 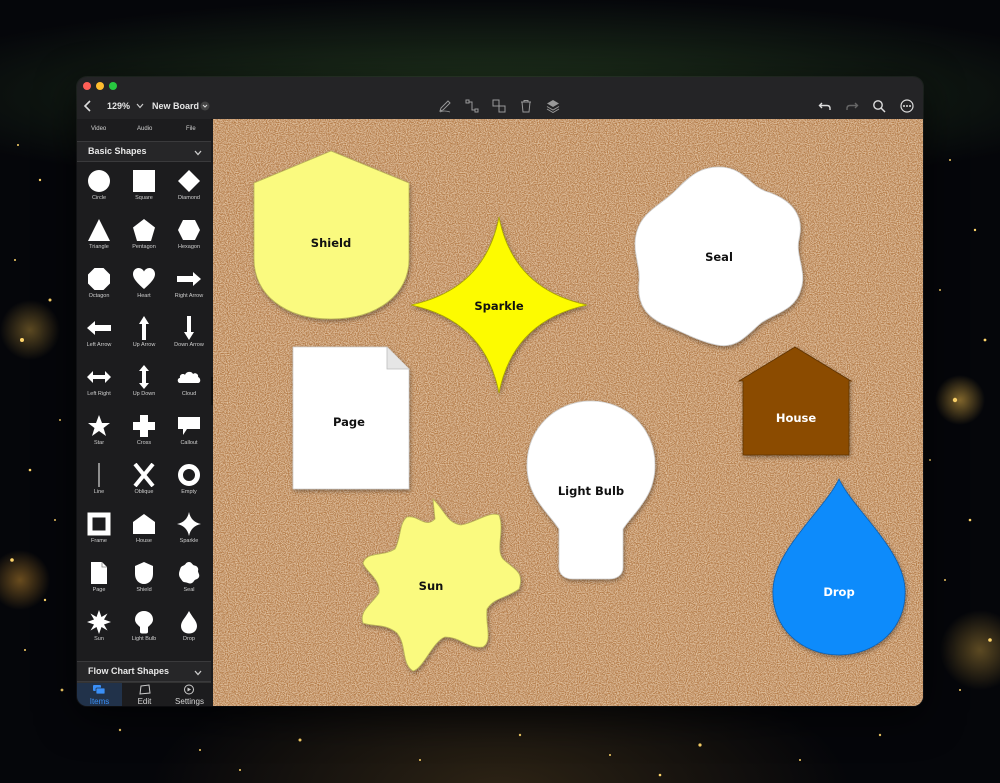 I want to click on shape-label: Shield, so click(x=144, y=590).